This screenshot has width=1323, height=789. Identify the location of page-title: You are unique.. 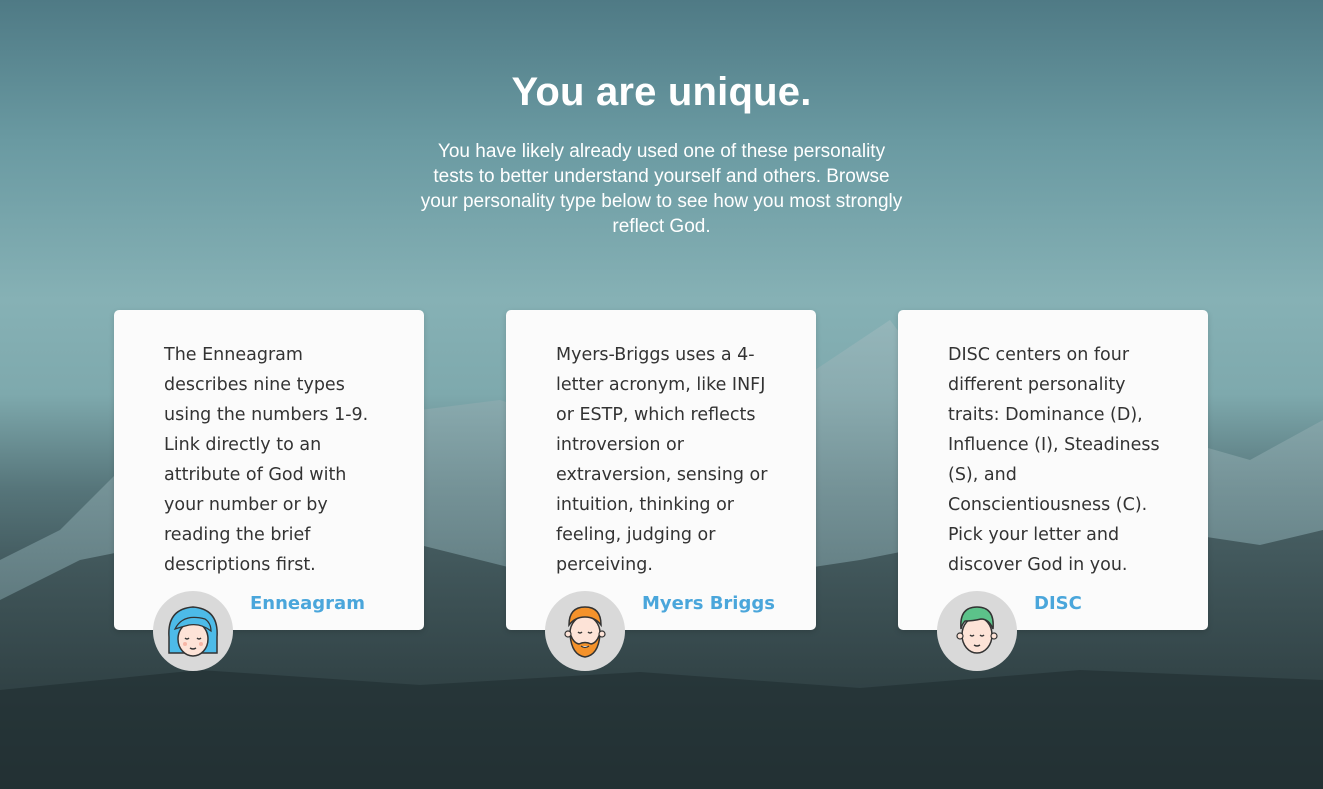
(661, 92).